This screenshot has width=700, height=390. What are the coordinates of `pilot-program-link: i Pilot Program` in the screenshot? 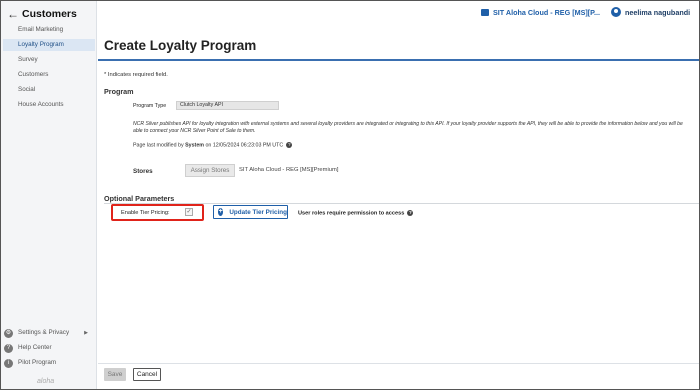 It's located at (49, 363).